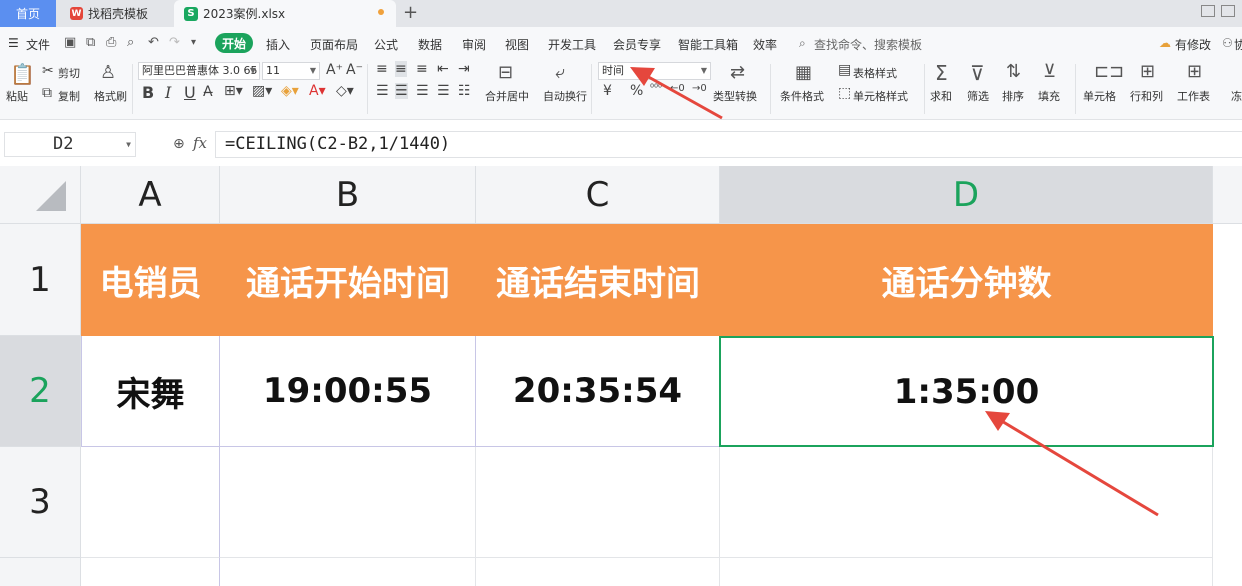  What do you see at coordinates (1072, 464) in the screenshot?
I see `annotation-arrow-result-cell` at bounding box center [1072, 464].